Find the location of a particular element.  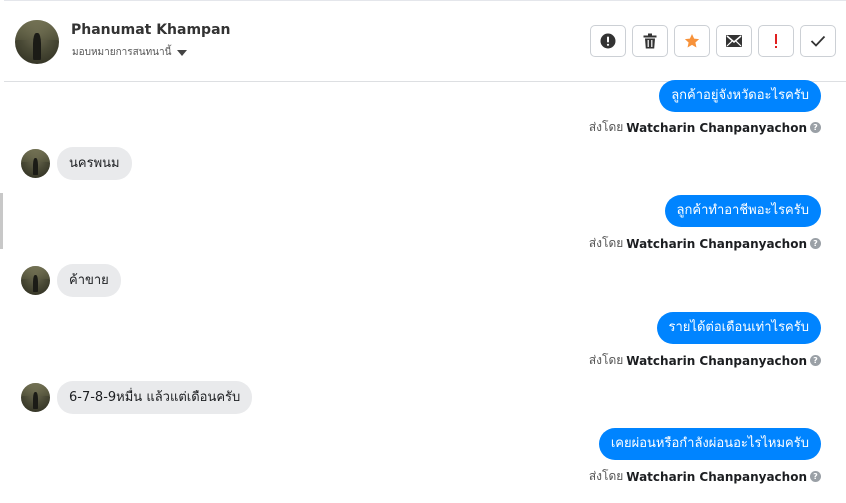

incoming-message-row: 6-7-8-9หมื่น แล้วแต่เดือนครับ is located at coordinates (137, 397).